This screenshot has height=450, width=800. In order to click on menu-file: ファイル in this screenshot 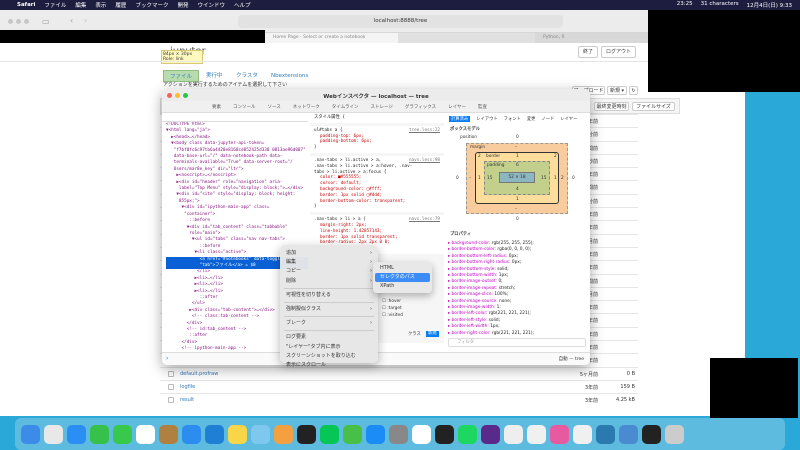, I will do `click(55, 5)`.